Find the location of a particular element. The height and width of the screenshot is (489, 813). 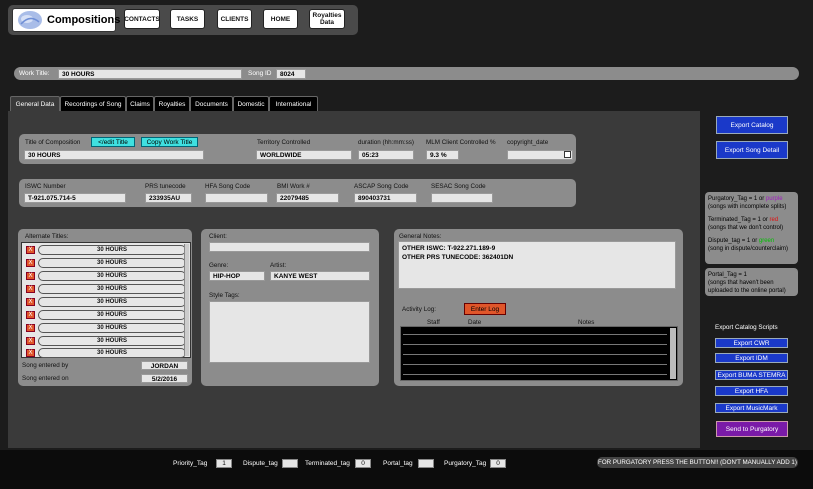

tab-royalties: Royalties is located at coordinates (172, 103).